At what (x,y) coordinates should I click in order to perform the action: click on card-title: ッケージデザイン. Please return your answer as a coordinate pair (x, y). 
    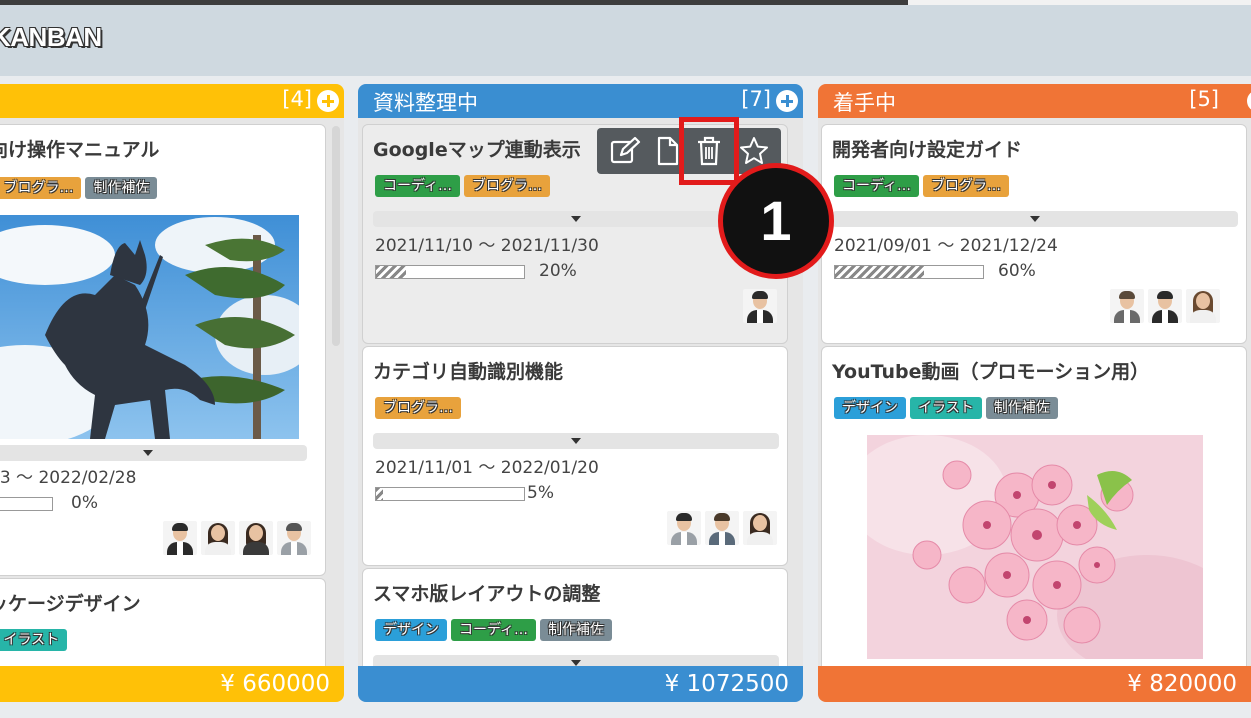
    Looking at the image, I should click on (70, 604).